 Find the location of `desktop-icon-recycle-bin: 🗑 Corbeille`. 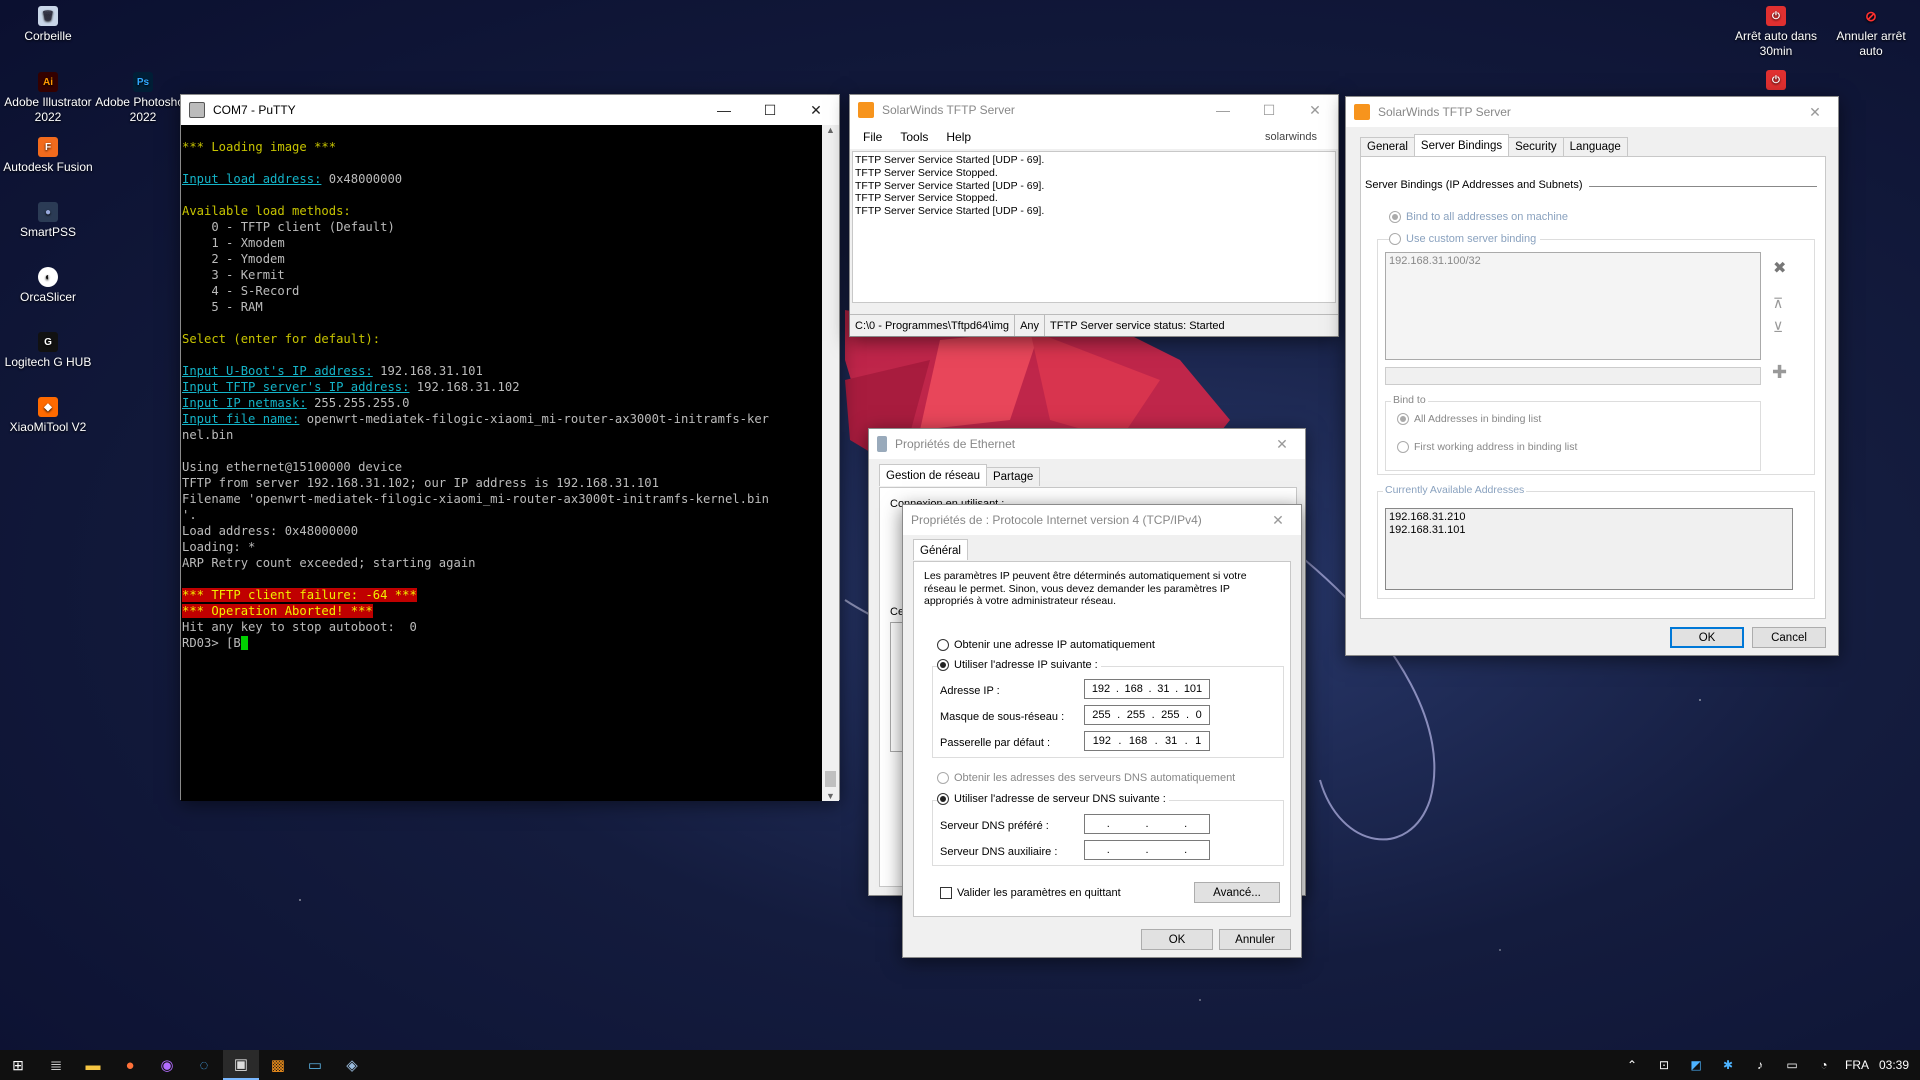

desktop-icon-recycle-bin: 🗑 Corbeille is located at coordinates (48, 25).